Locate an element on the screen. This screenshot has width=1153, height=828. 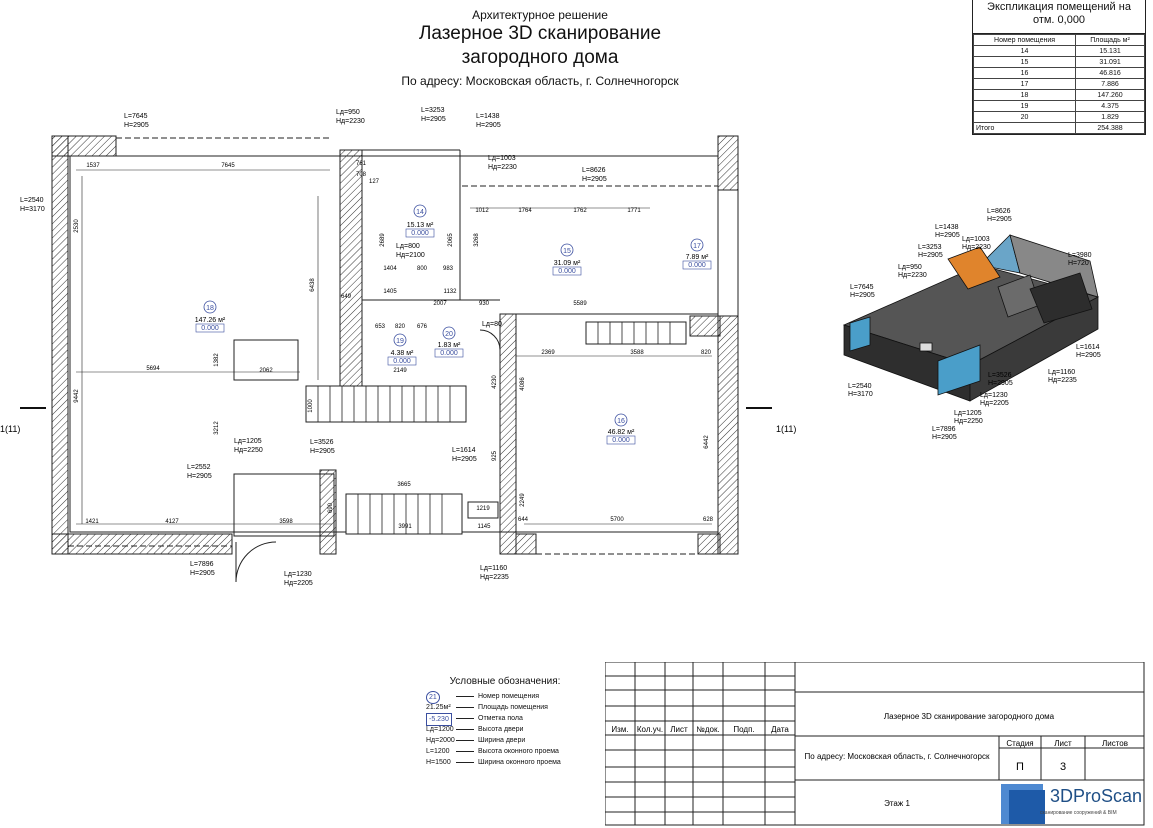
dim-label: 653 is located at coordinates (380, 327).